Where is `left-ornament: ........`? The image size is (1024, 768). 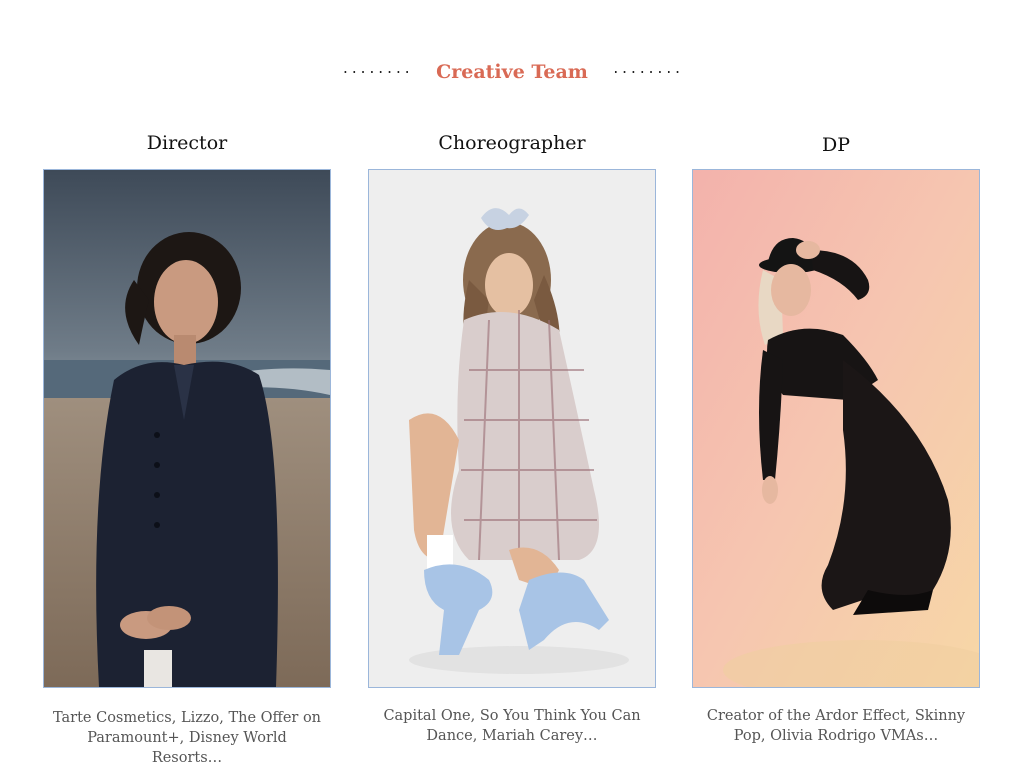 left-ornament: ........ is located at coordinates (377, 69).